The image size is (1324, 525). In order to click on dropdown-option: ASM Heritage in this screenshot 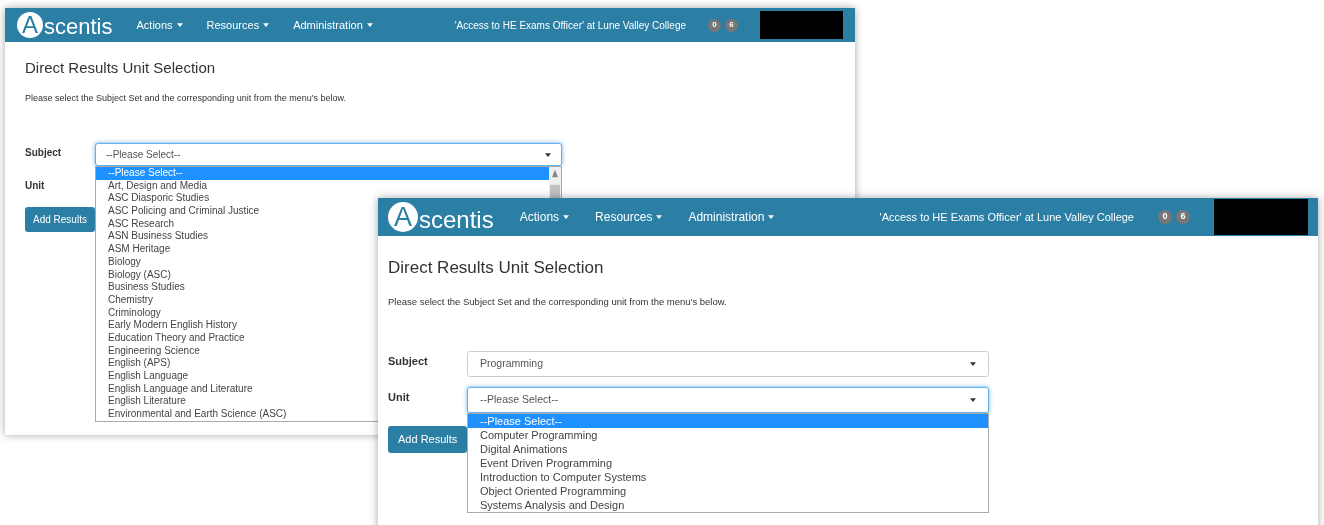, I will do `click(139, 249)`.